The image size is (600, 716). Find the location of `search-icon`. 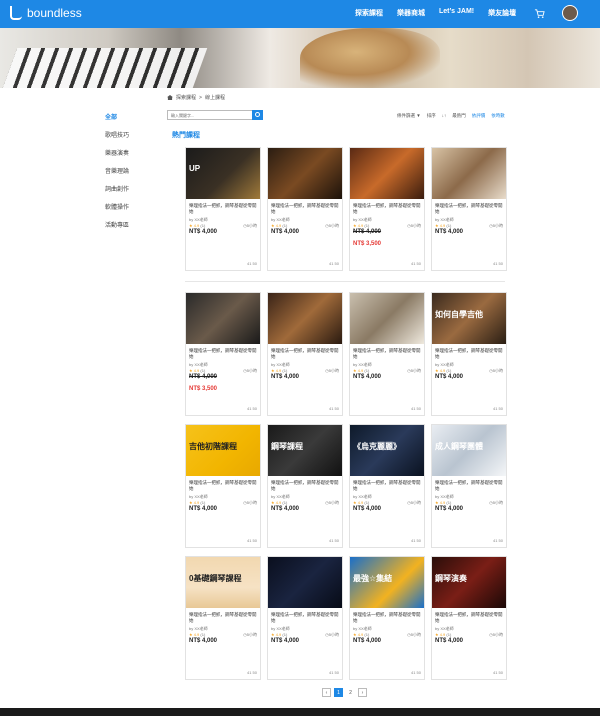

search-icon is located at coordinates (257, 115).